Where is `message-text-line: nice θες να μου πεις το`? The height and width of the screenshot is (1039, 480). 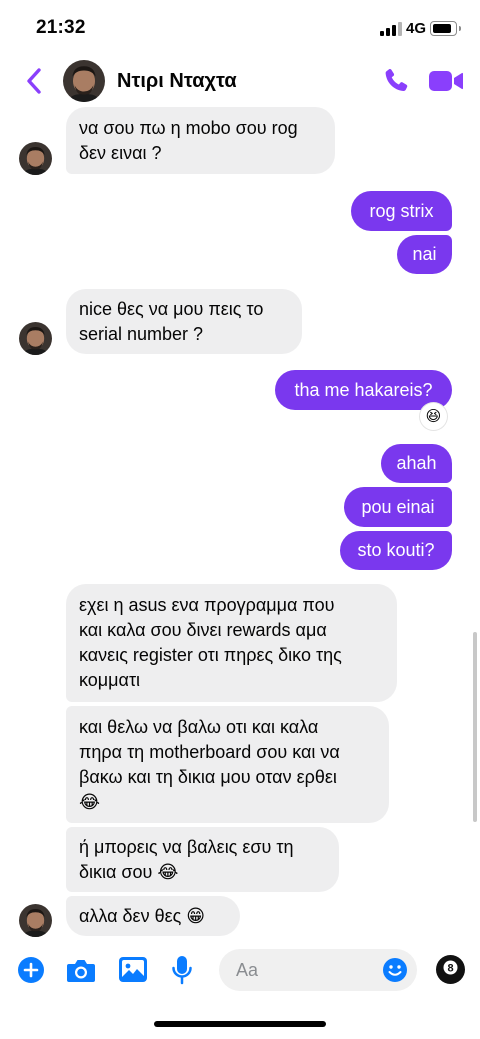
message-text-line: nice θες να μου πεις το is located at coordinates (171, 308).